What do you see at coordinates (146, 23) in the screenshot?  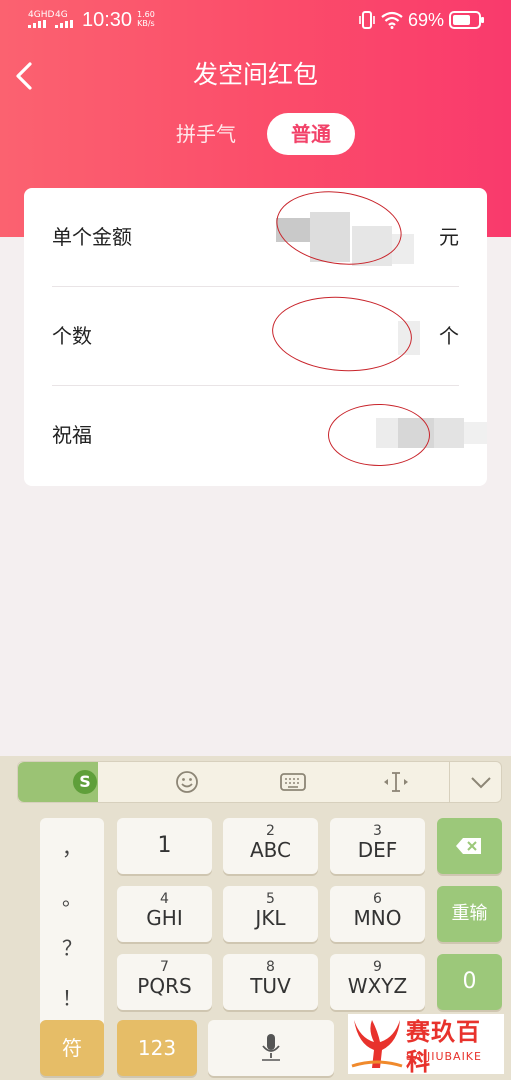 I see `speed-unit: KB/s` at bounding box center [146, 23].